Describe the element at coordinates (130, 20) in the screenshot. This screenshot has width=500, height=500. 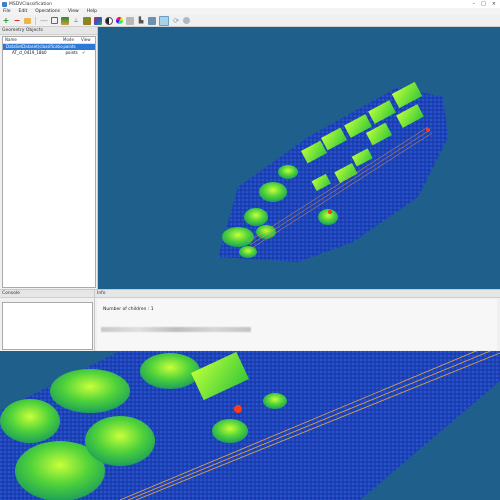
I see `grid-icon` at that location.